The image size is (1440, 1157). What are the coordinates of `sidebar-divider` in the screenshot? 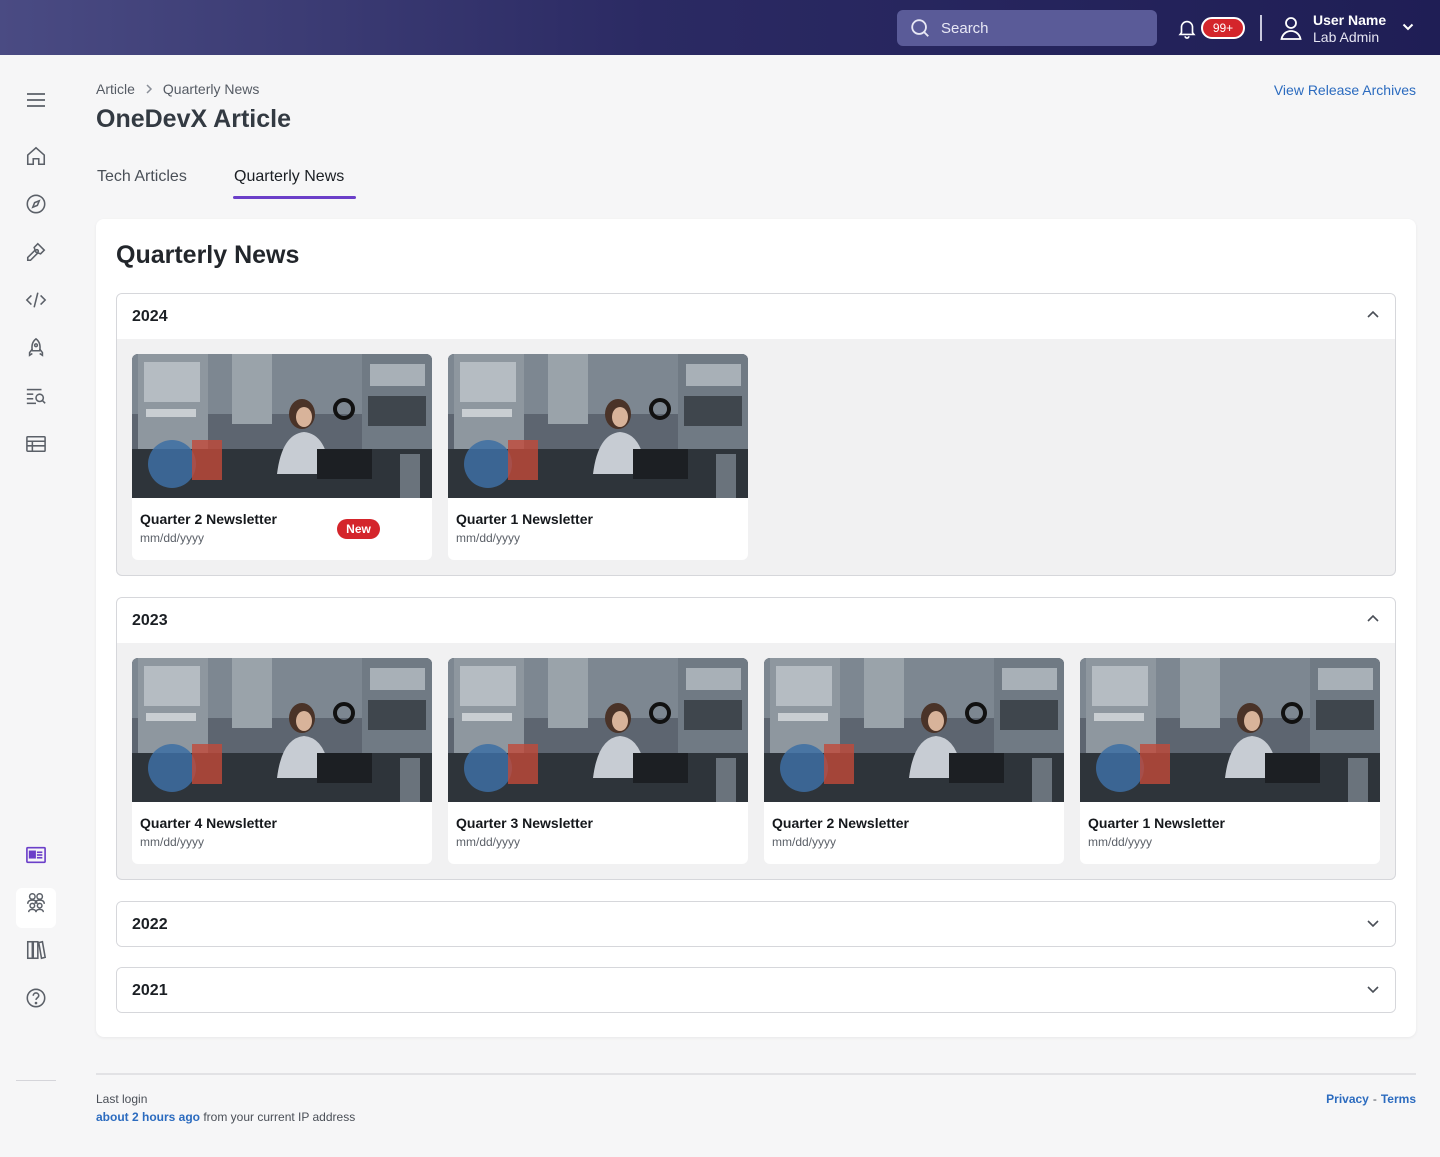 It's located at (36, 1080).